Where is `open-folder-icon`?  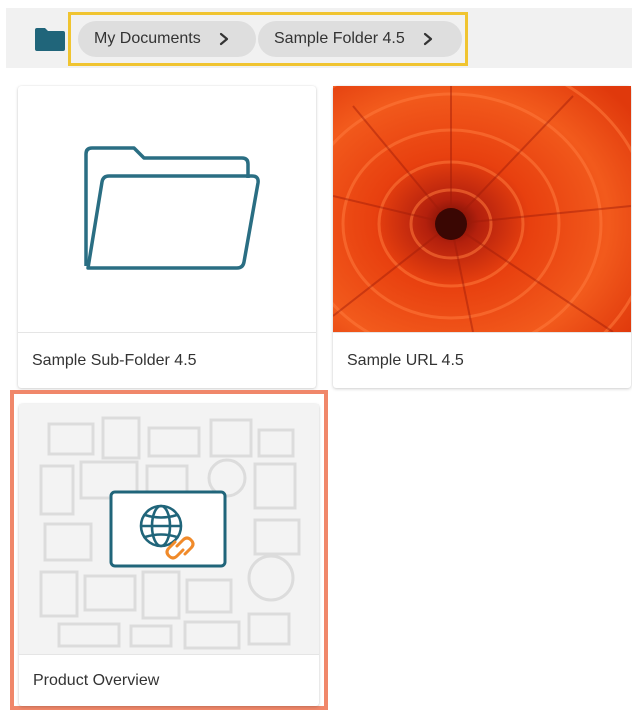 open-folder-icon is located at coordinates (172, 208).